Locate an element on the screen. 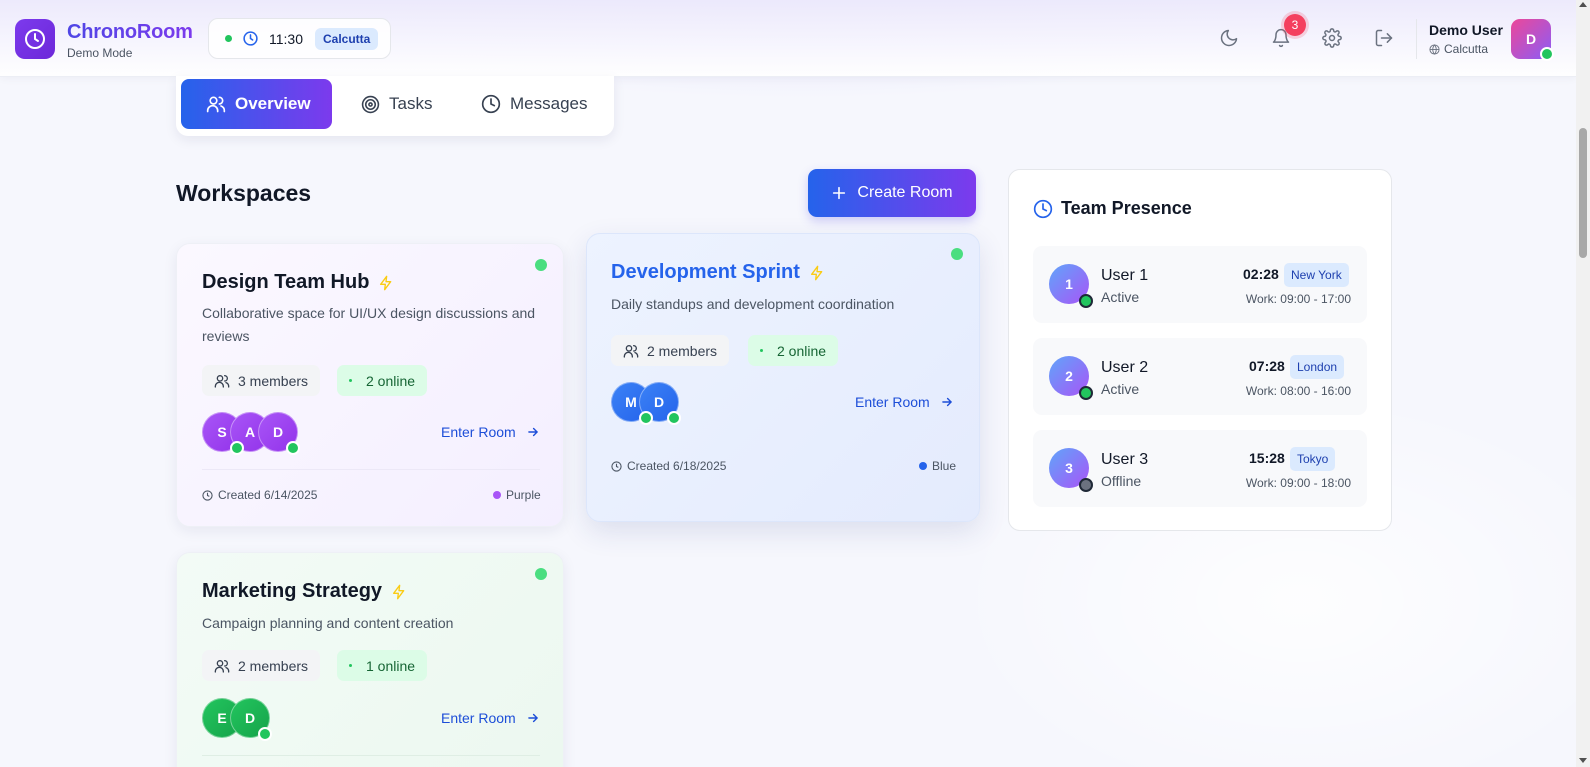  logout-button is located at coordinates (1384, 38).